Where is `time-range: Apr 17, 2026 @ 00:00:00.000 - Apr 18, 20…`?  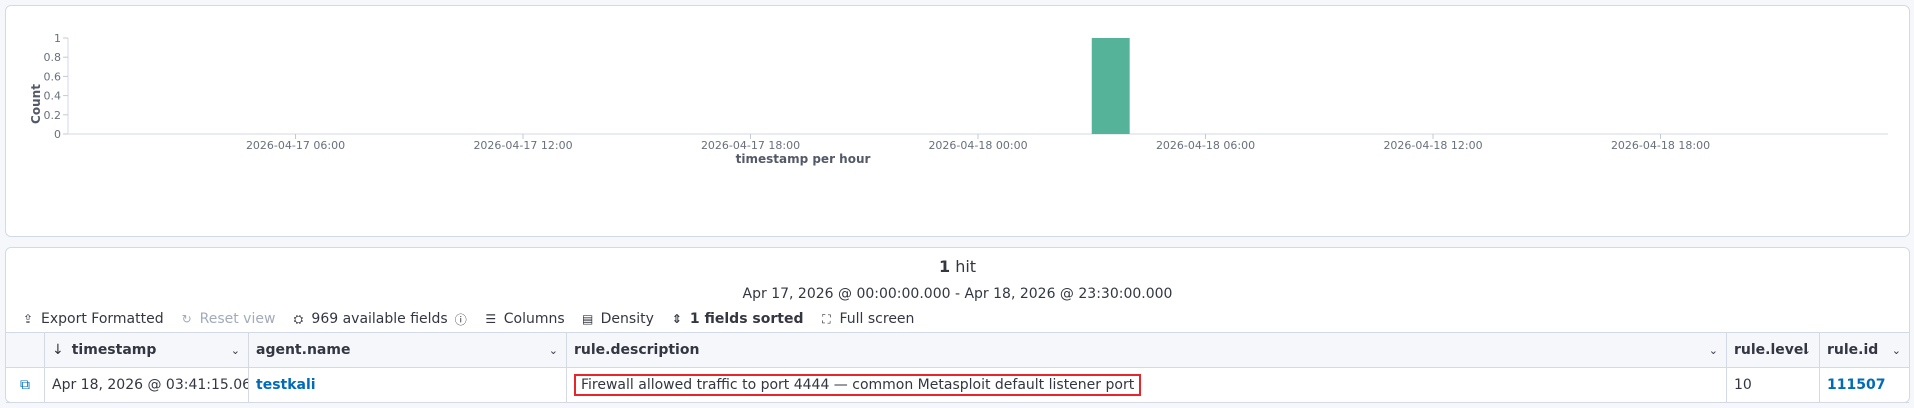
time-range: Apr 17, 2026 @ 00:00:00.000 - Apr 18, 20… is located at coordinates (957, 294).